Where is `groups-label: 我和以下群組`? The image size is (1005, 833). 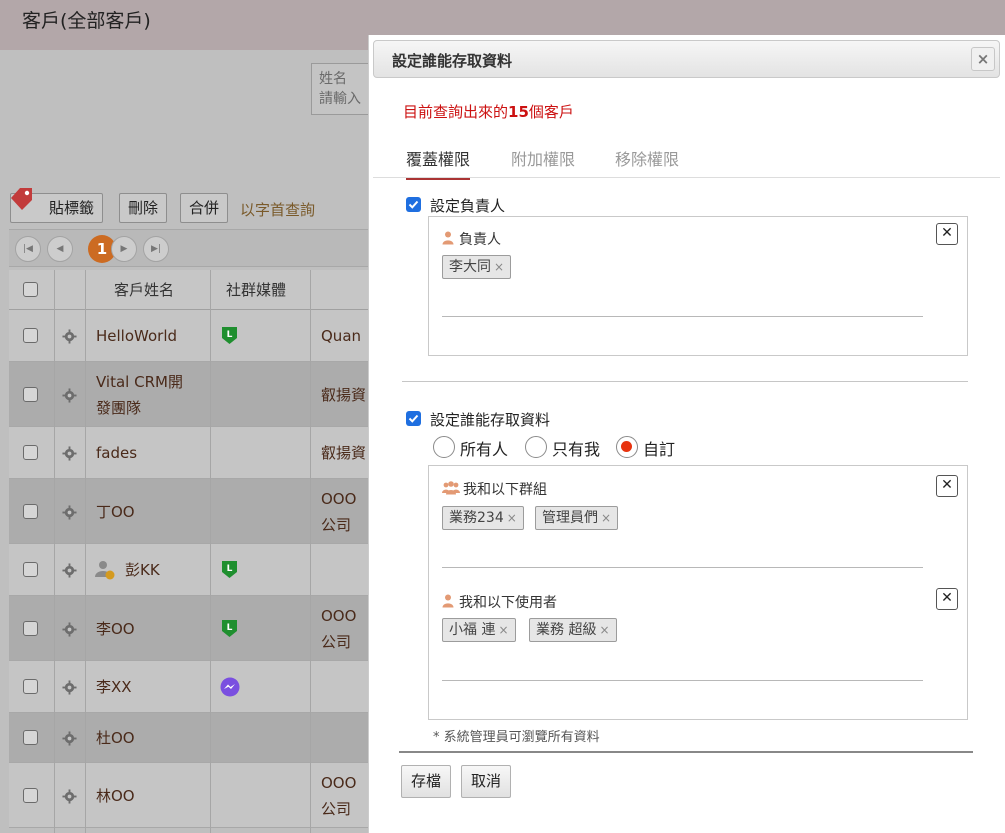
groups-label: 我和以下群組 is located at coordinates (505, 490).